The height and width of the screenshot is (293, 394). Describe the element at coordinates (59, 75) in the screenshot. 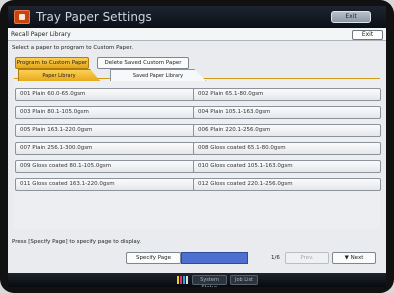

I see `tab-paper-library: Paper Library` at that location.